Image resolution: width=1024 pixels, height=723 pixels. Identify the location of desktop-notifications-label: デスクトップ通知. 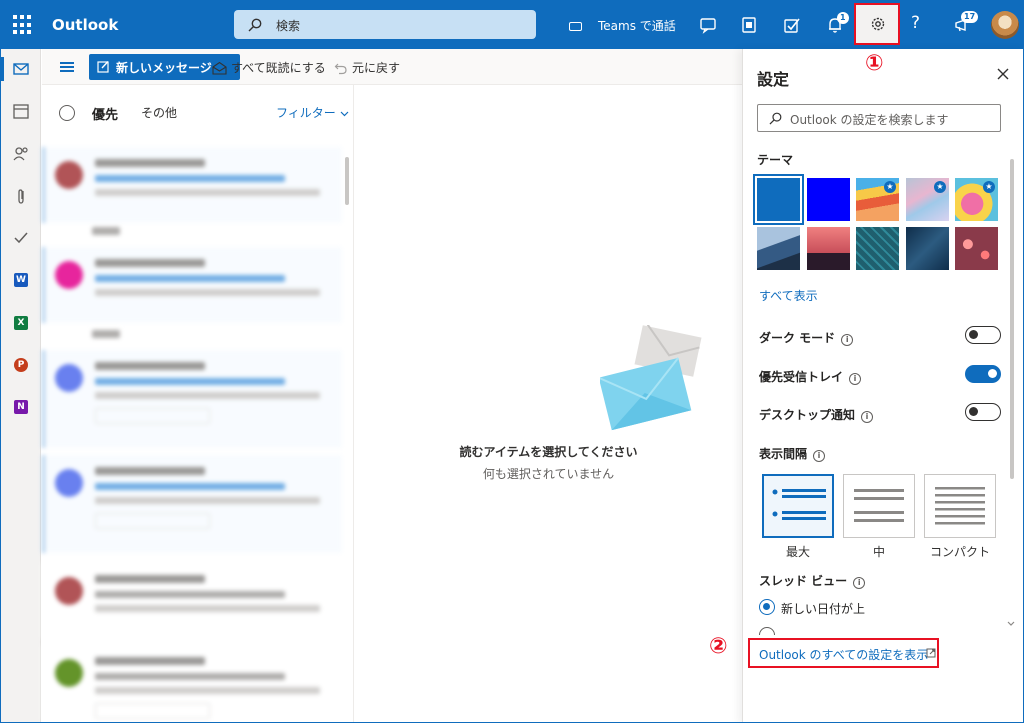
(807, 415).